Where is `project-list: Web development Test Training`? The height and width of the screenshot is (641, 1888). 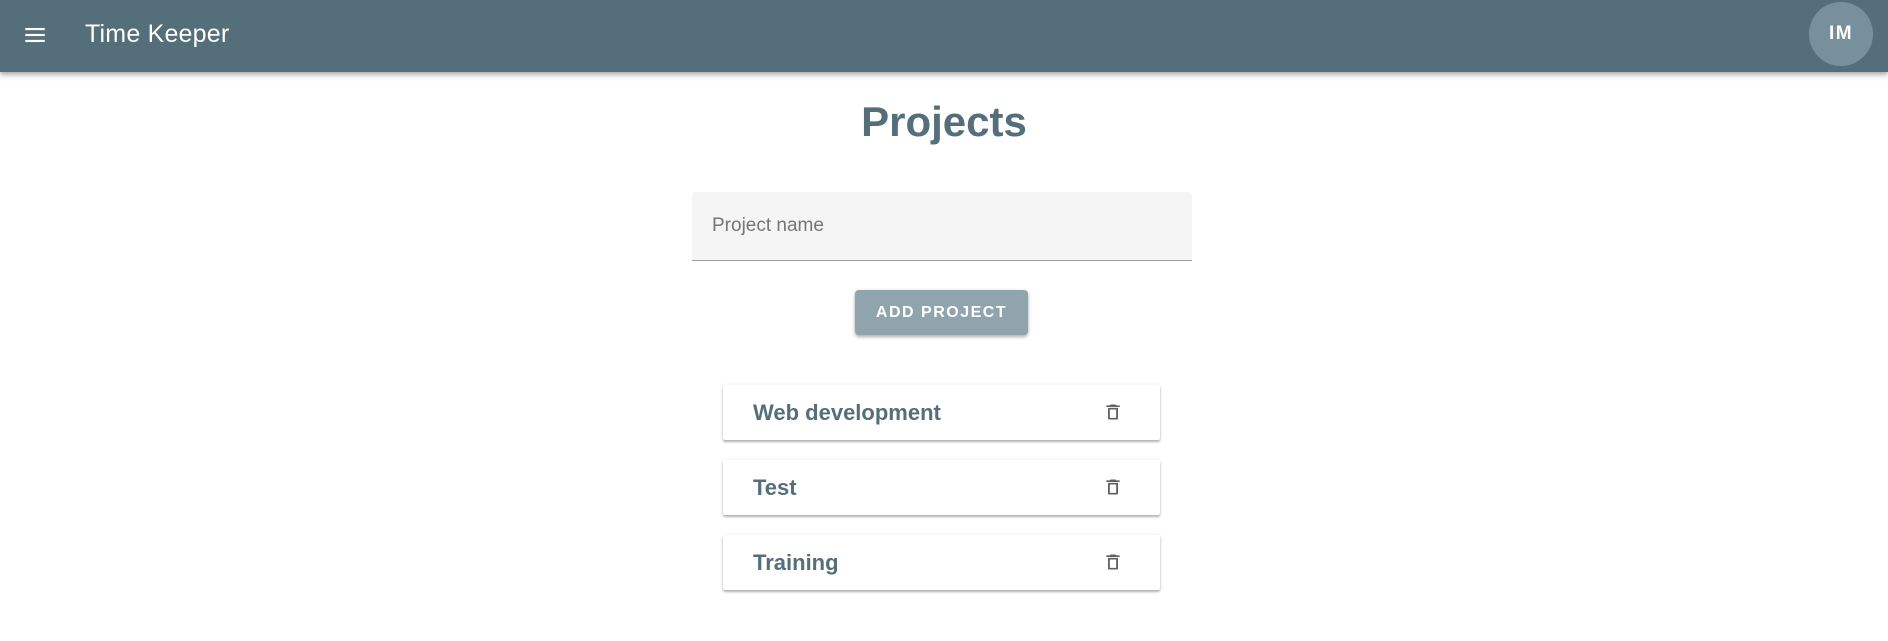
project-list: Web development Test Training is located at coordinates (941, 497).